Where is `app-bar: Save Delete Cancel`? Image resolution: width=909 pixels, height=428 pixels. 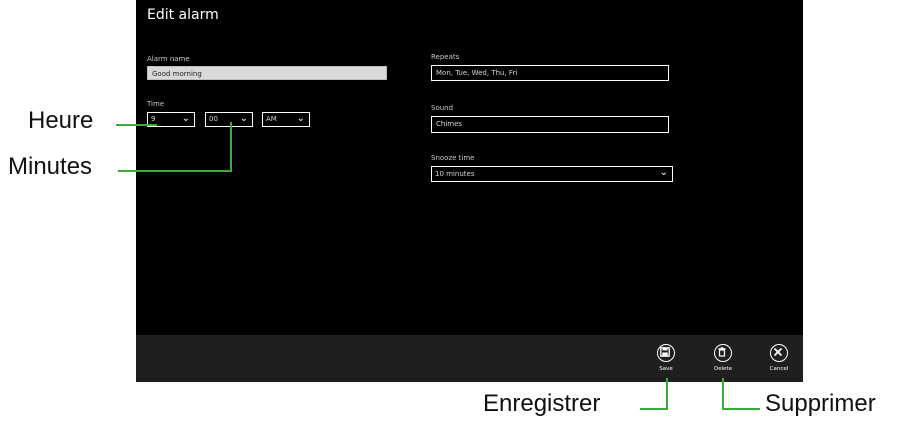 app-bar: Save Delete Cancel is located at coordinates (469, 358).